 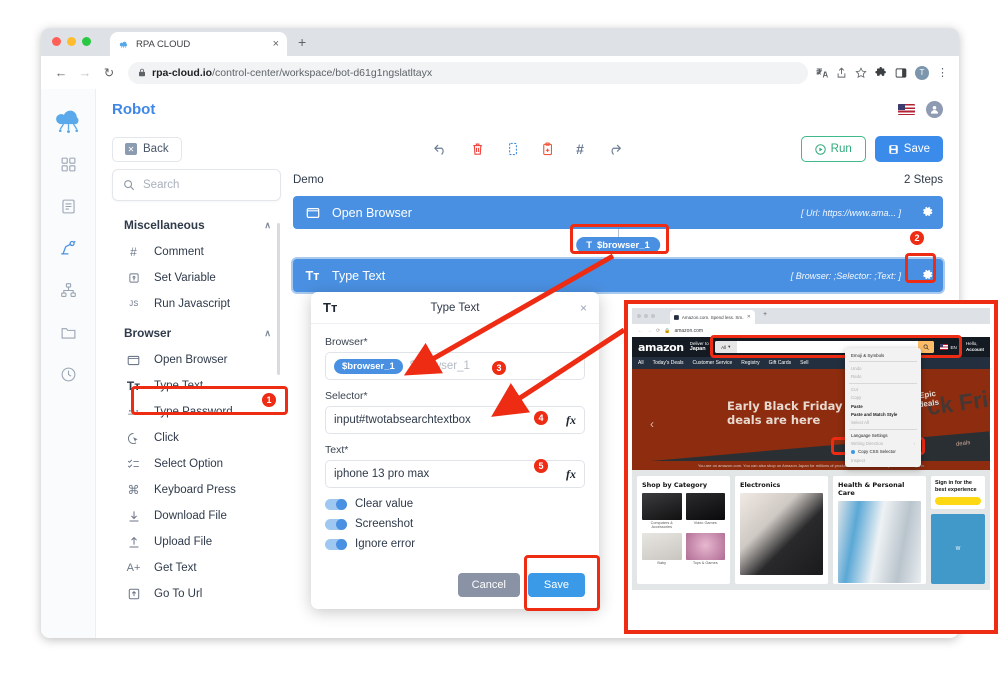 What do you see at coordinates (883, 436) in the screenshot?
I see `context-item-language-settings: Language Settings` at bounding box center [883, 436].